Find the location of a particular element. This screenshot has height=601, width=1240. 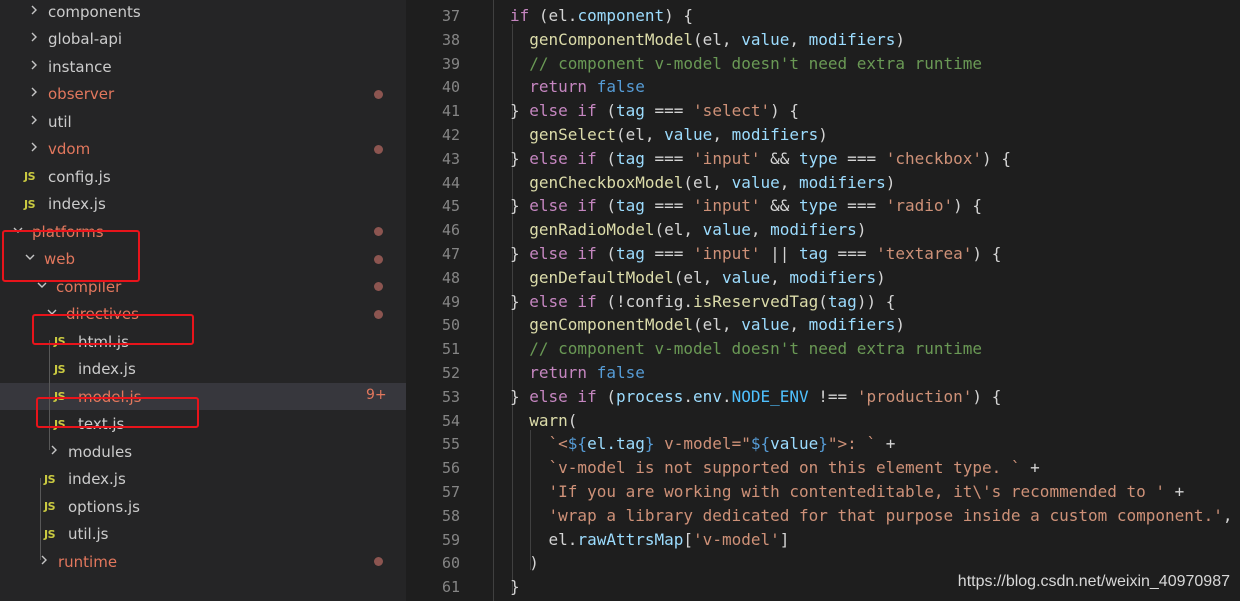

code-line: } else if (tag === 'select') { is located at coordinates (654, 111).